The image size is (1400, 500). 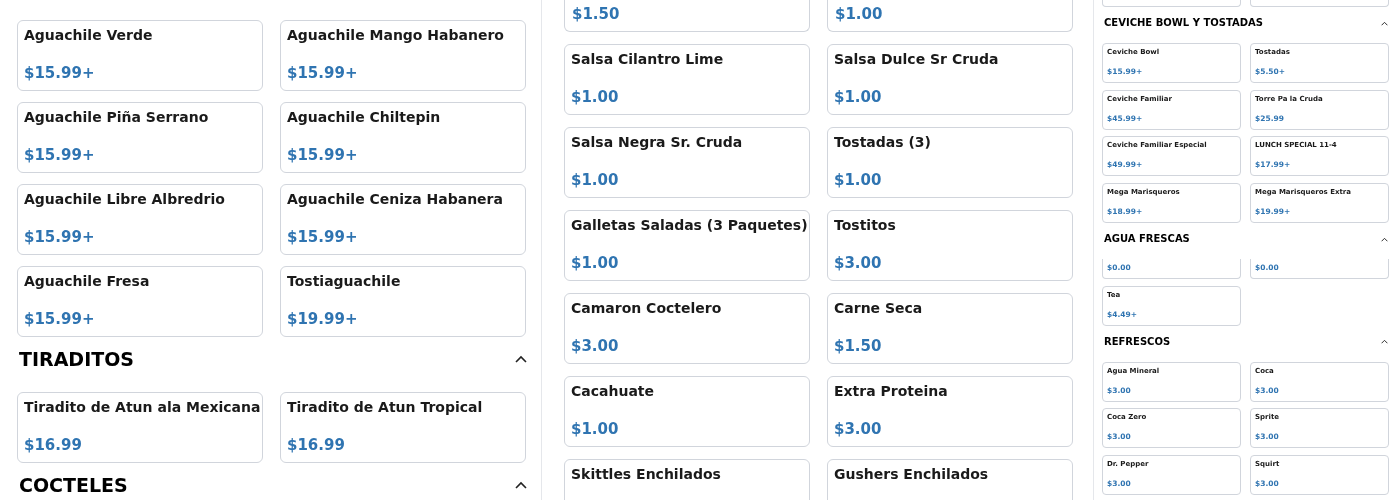 I want to click on item-name: Gushers Enchilados, so click(x=912, y=474).